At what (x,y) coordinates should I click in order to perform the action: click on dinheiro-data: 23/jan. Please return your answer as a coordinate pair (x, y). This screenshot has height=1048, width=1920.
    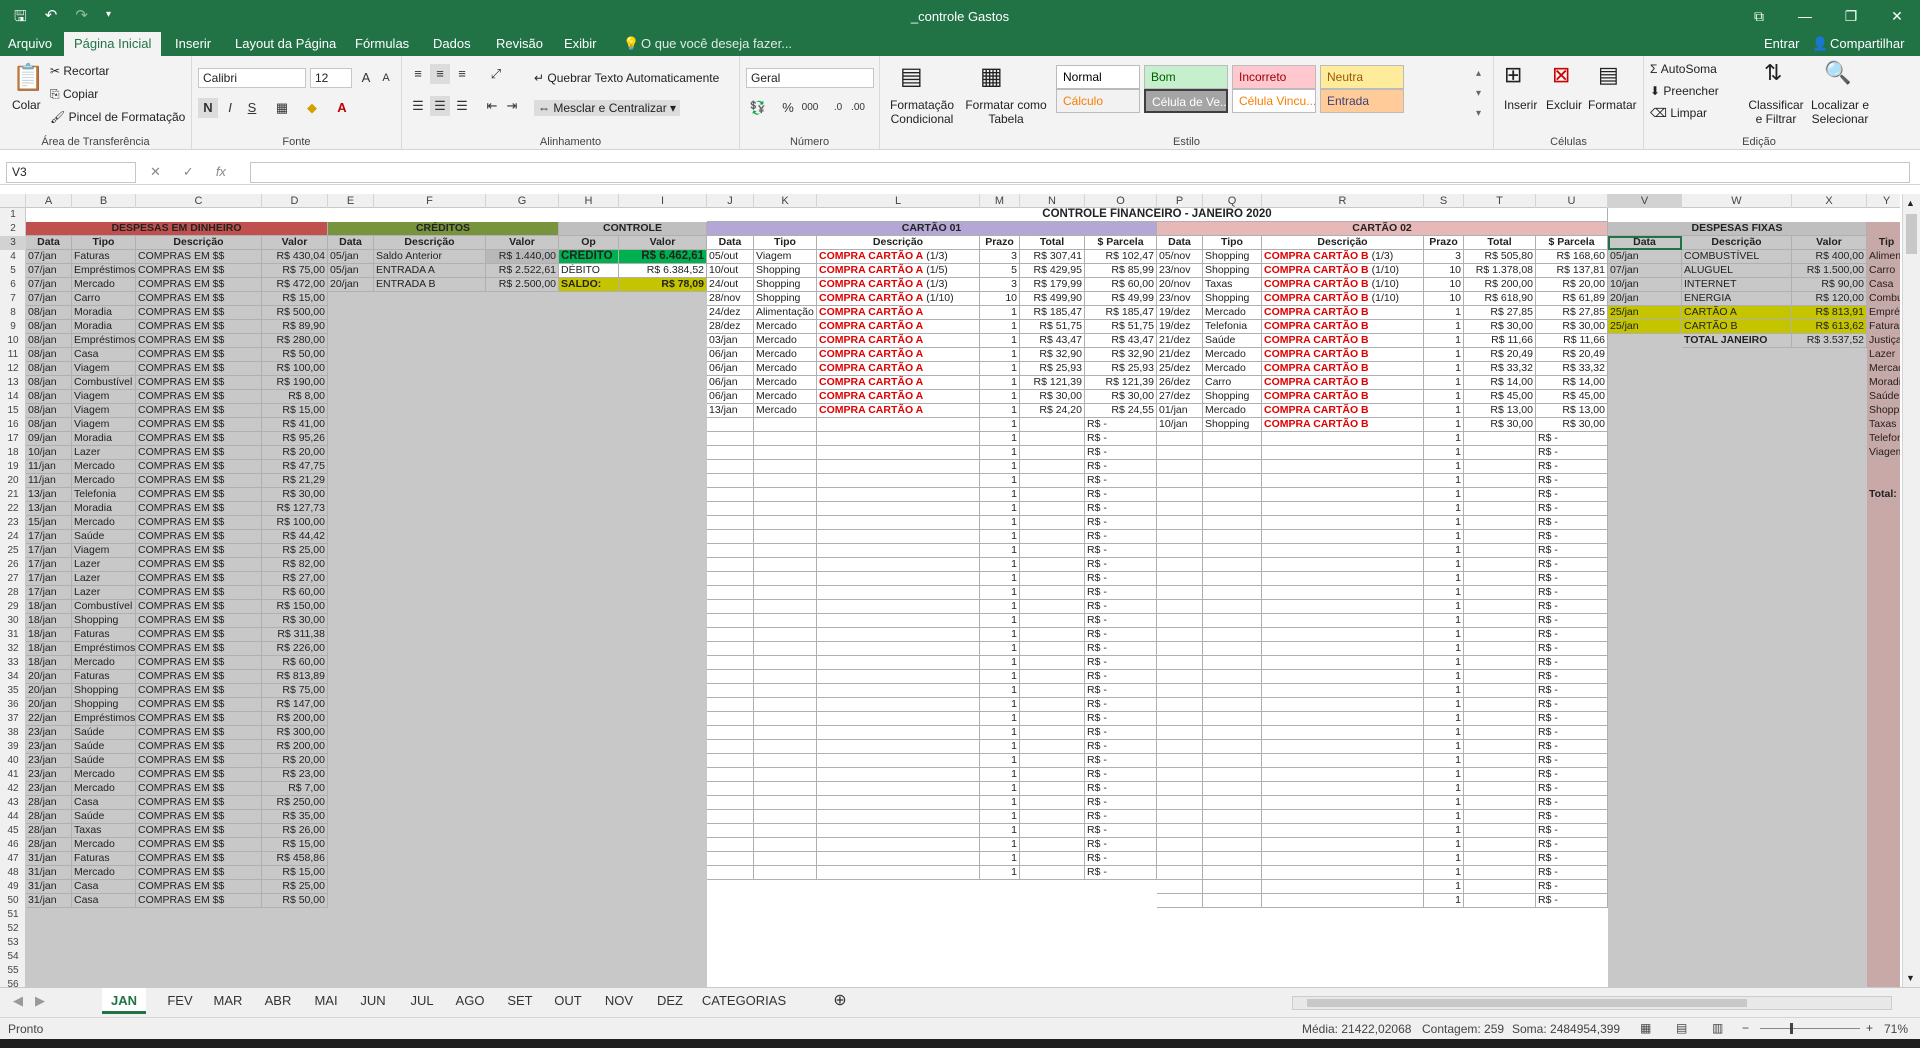
    Looking at the image, I should click on (49, 733).